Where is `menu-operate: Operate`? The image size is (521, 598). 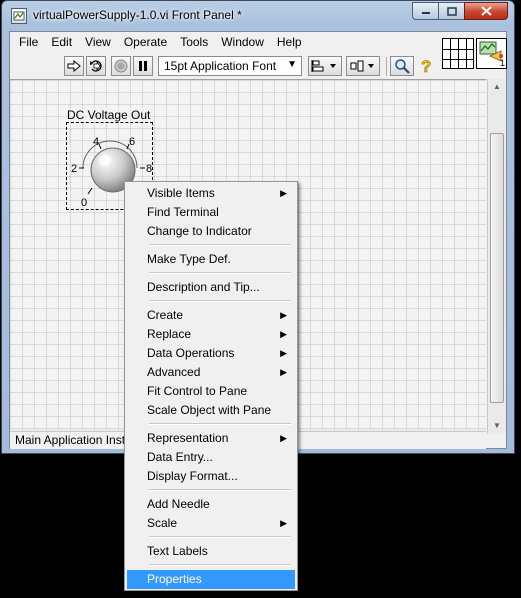
menu-operate: Operate is located at coordinates (145, 42).